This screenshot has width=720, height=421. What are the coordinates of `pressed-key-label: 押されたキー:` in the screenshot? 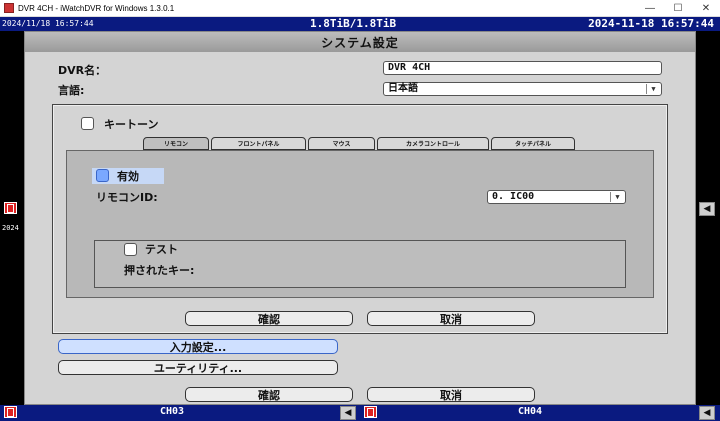 It's located at (159, 270).